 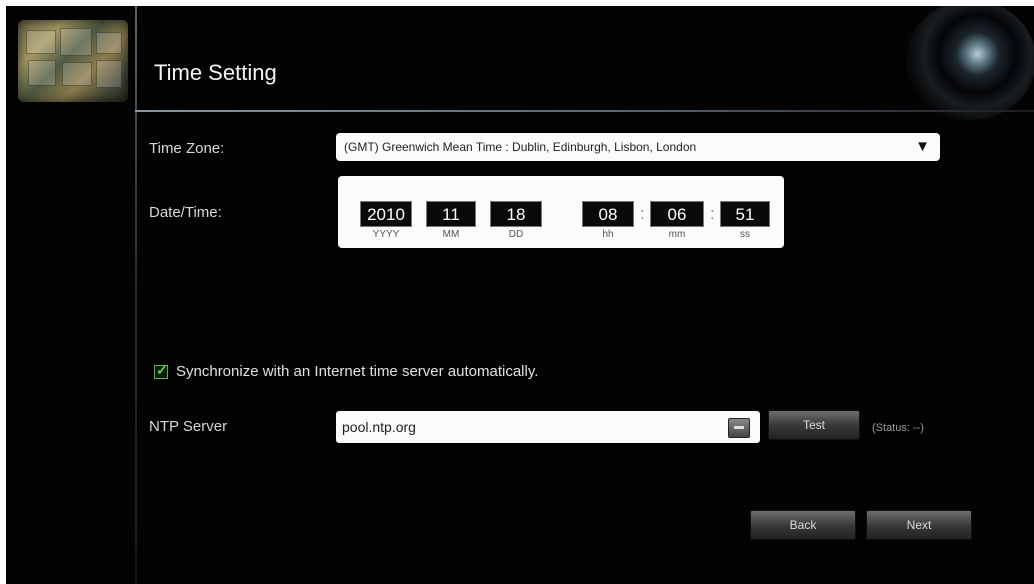 What do you see at coordinates (919, 525) in the screenshot?
I see `next-button: Next` at bounding box center [919, 525].